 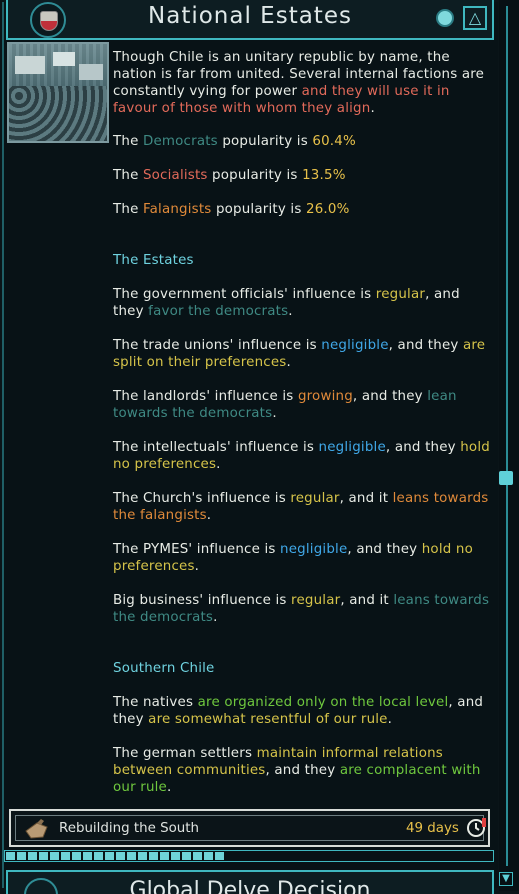 What do you see at coordinates (129, 828) in the screenshot?
I see `mission-label: Rebuilding the South` at bounding box center [129, 828].